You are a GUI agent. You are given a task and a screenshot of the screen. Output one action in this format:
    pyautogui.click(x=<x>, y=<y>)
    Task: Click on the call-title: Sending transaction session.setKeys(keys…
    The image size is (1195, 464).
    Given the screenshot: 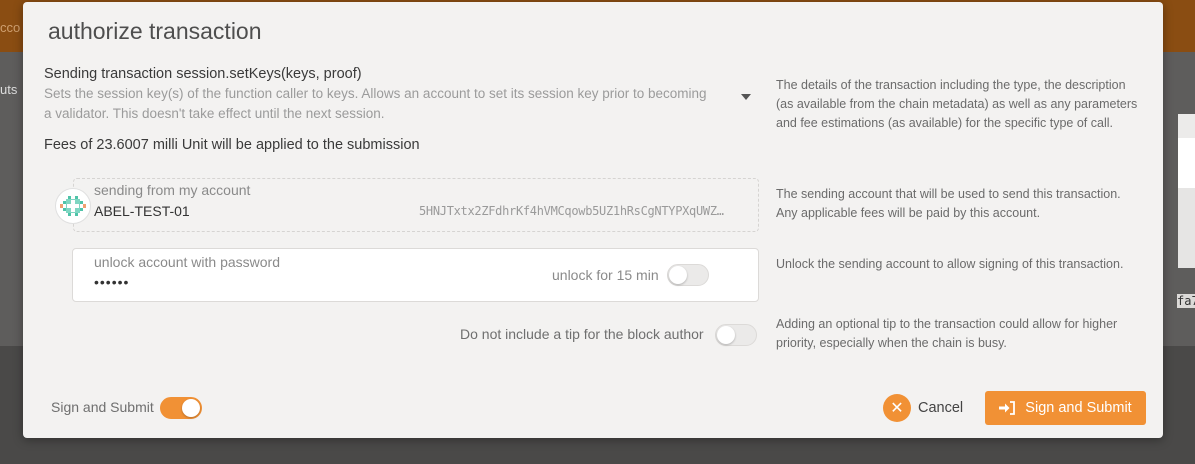 What is the action you would take?
    pyautogui.click(x=203, y=74)
    